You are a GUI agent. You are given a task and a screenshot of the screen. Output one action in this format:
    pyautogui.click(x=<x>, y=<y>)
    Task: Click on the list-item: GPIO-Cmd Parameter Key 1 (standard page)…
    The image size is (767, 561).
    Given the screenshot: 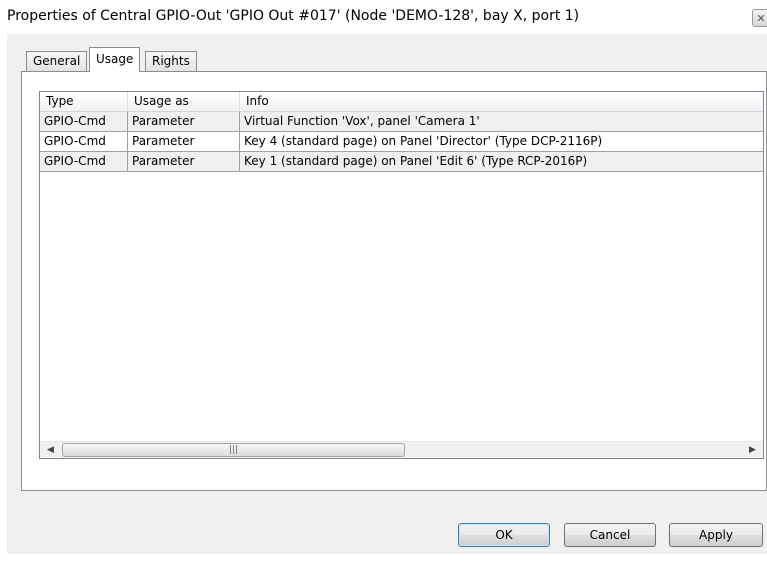 What is the action you would take?
    pyautogui.click(x=401, y=162)
    